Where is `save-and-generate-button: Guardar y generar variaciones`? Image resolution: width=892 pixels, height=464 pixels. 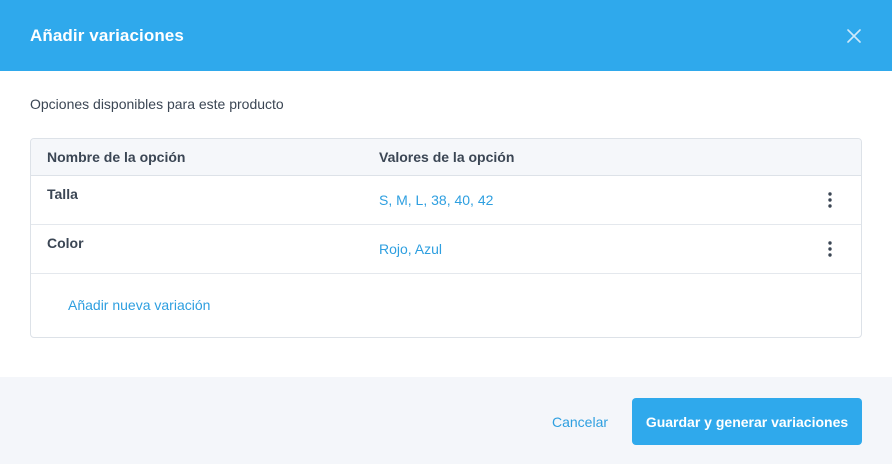
save-and-generate-button: Guardar y generar variaciones is located at coordinates (747, 421).